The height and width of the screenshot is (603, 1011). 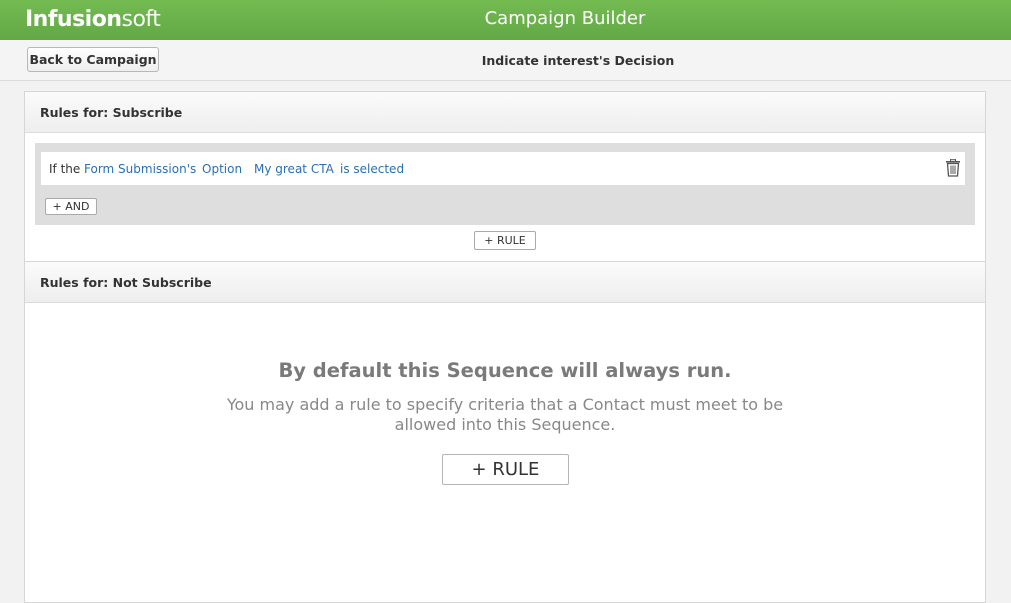 I want to click on panel-title: Rules for: Not Subscribe, so click(x=126, y=282).